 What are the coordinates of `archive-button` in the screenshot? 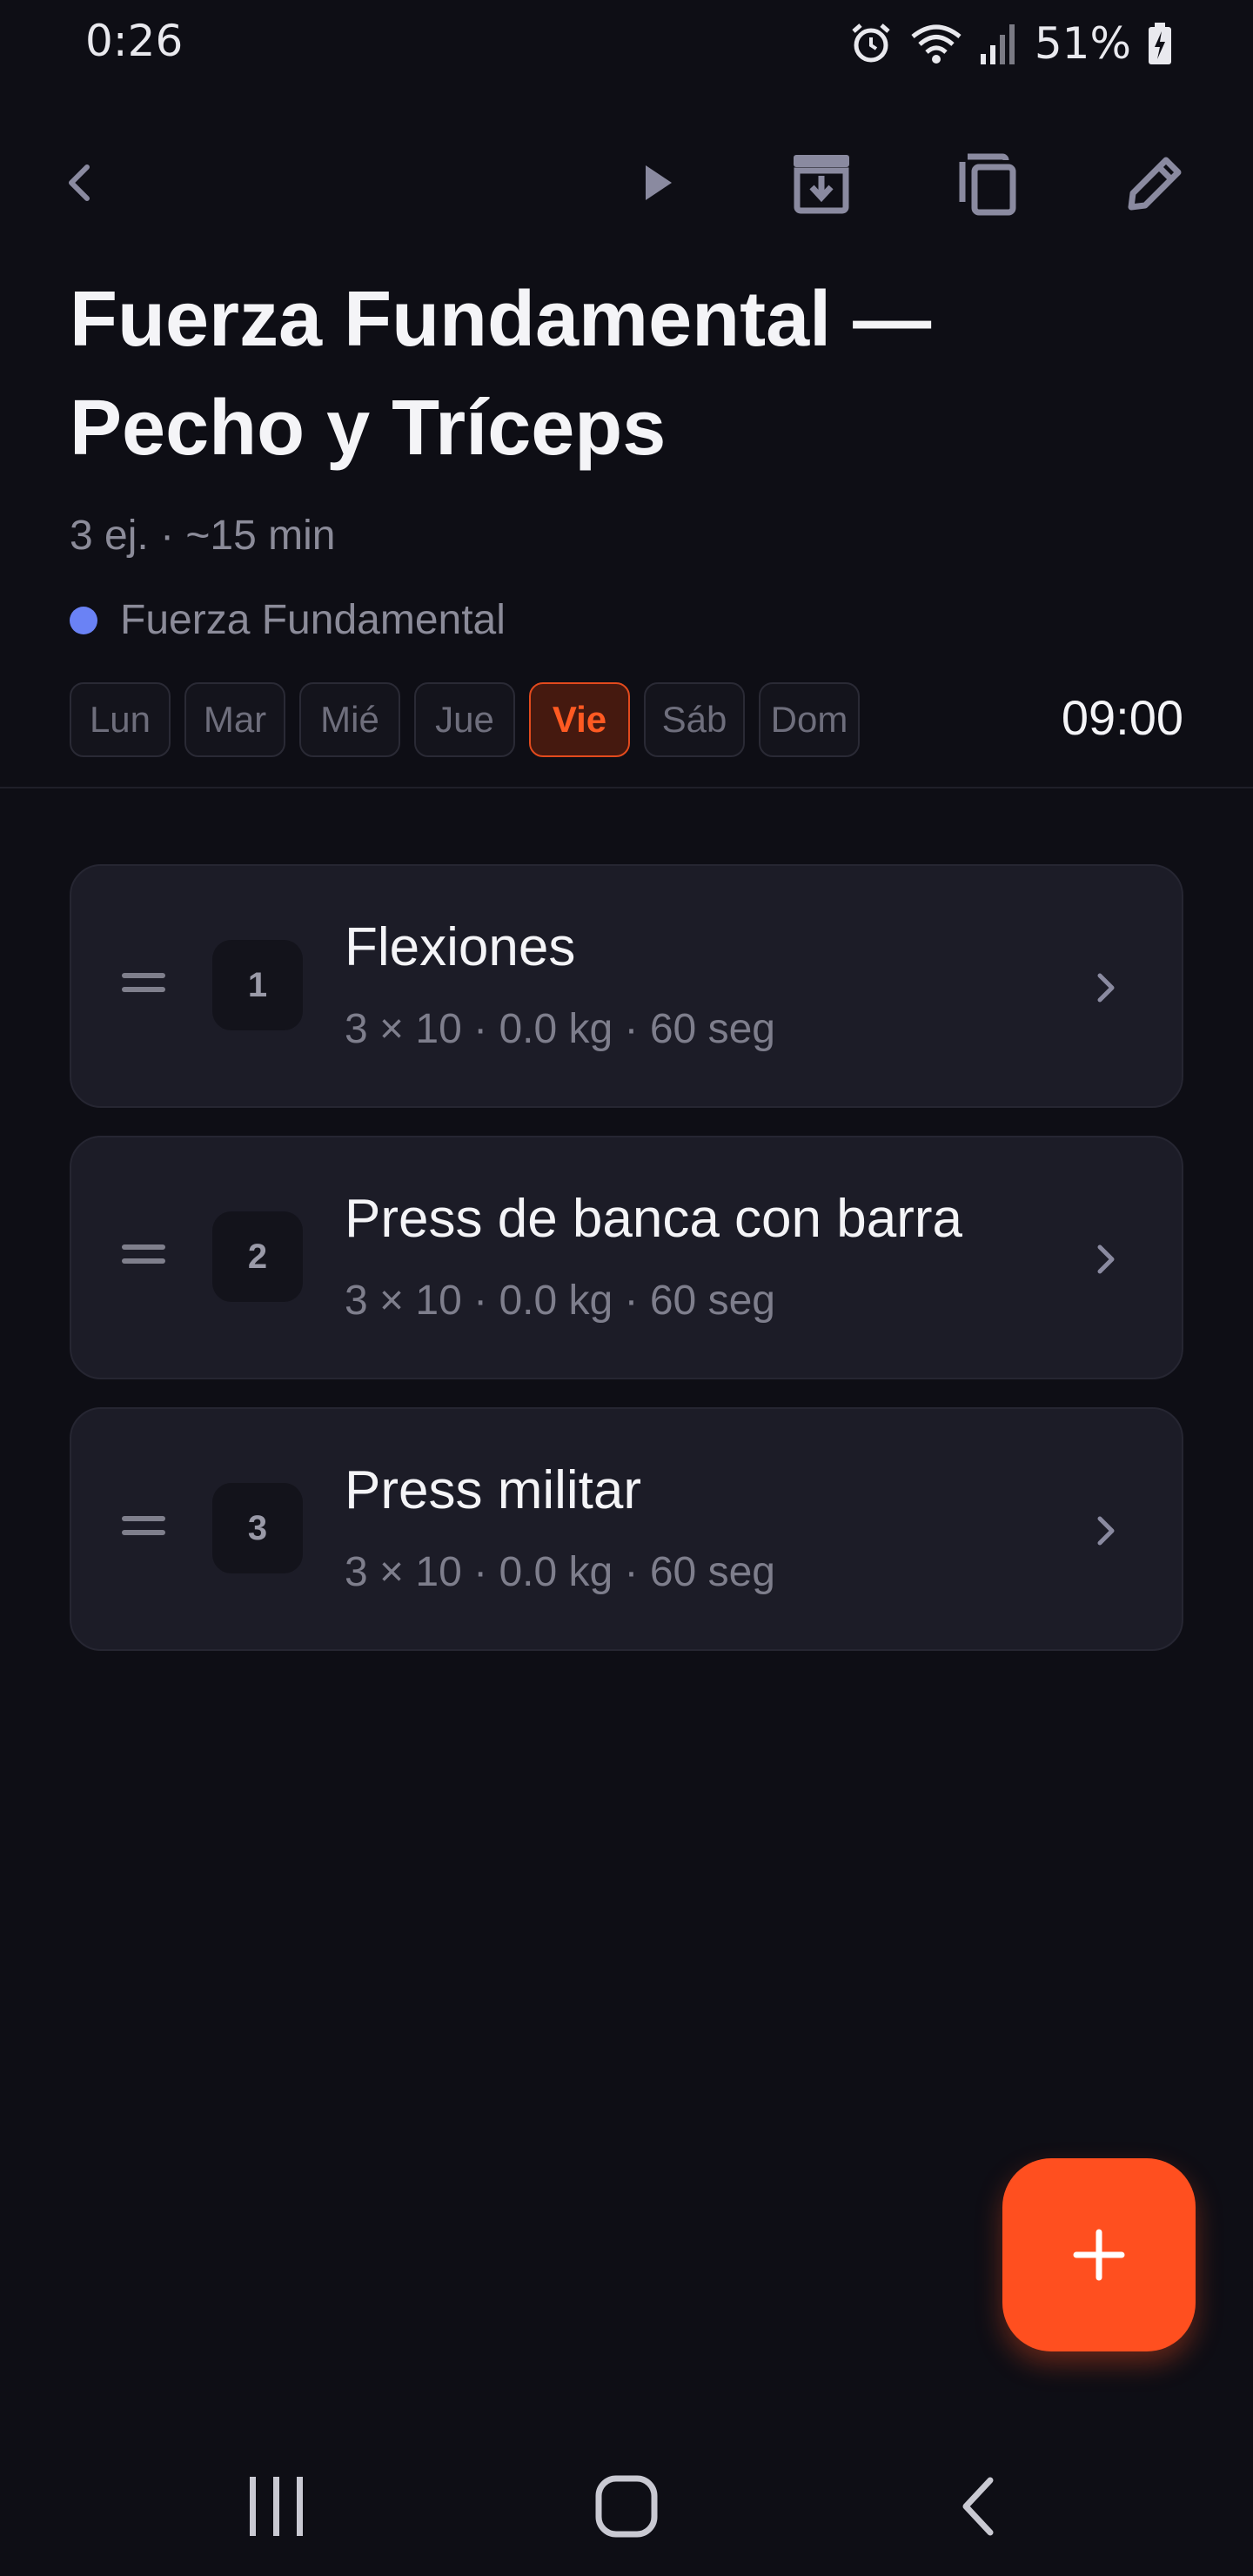 It's located at (821, 183).